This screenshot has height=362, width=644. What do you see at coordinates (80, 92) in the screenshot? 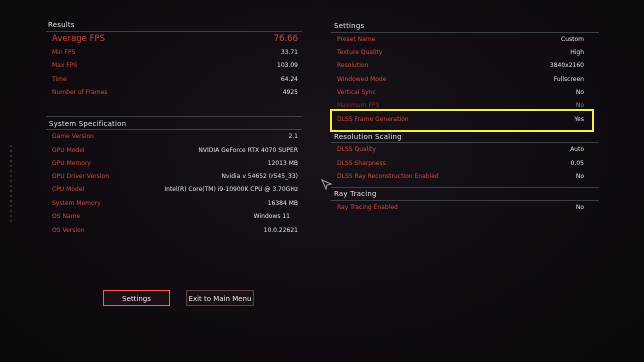
I see `stat-label: Number of Frames` at bounding box center [80, 92].